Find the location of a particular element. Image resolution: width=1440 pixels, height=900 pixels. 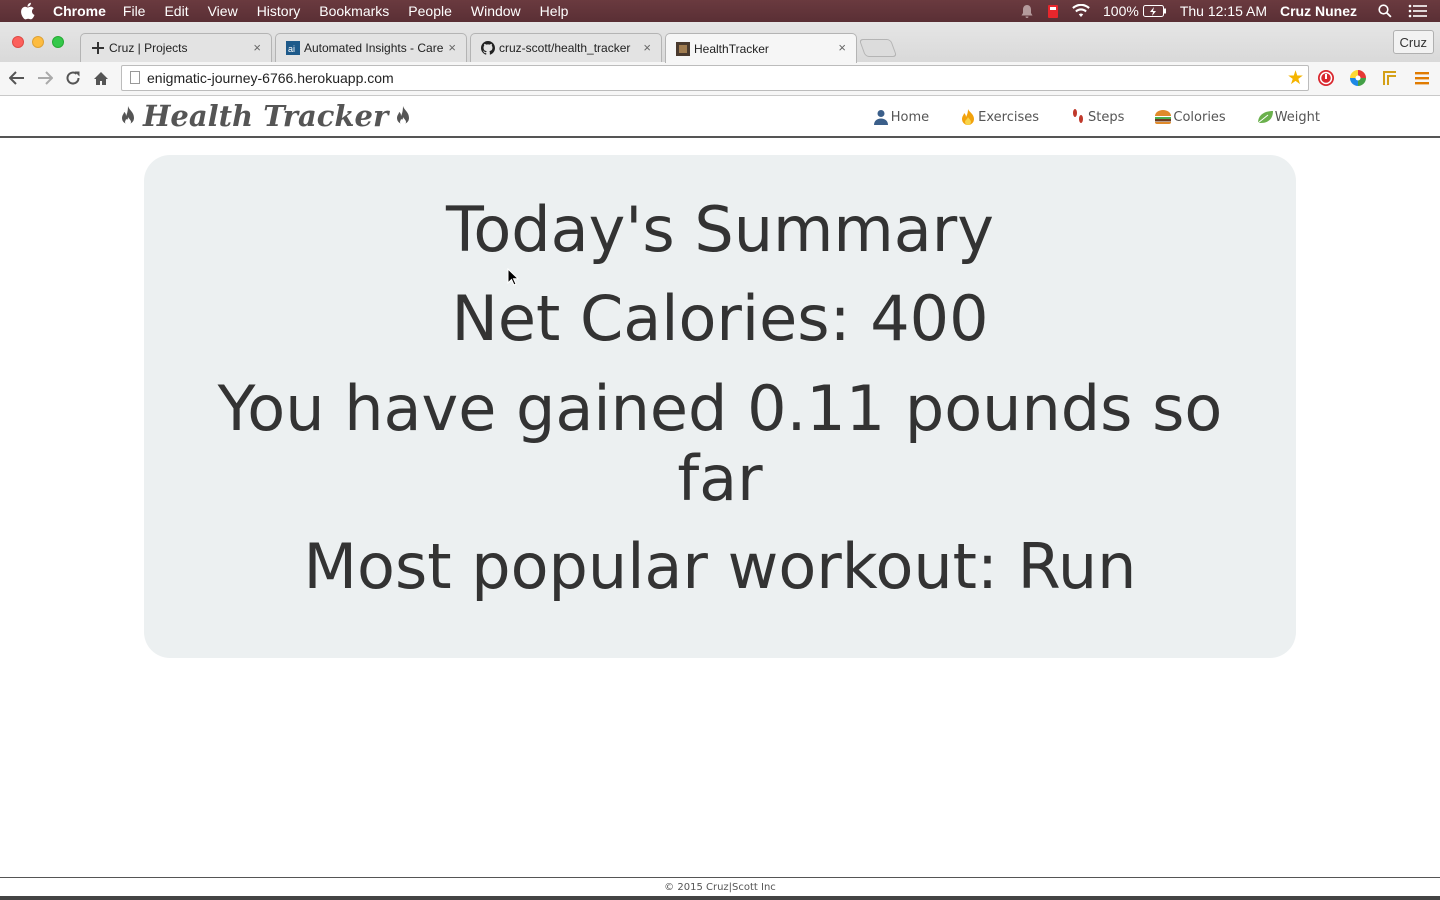

adblock-extension-icon is located at coordinates (1326, 78).